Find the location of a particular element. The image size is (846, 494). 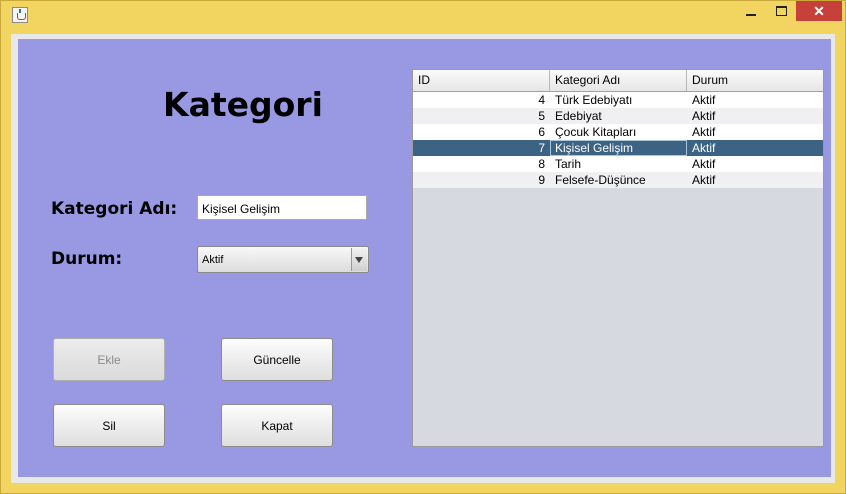

table-row: 5 Edebiyat Aktif is located at coordinates (618, 116).